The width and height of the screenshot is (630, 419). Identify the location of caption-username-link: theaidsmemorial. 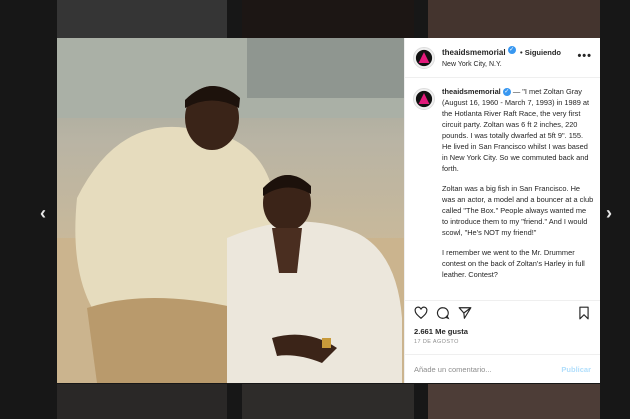
(471, 91).